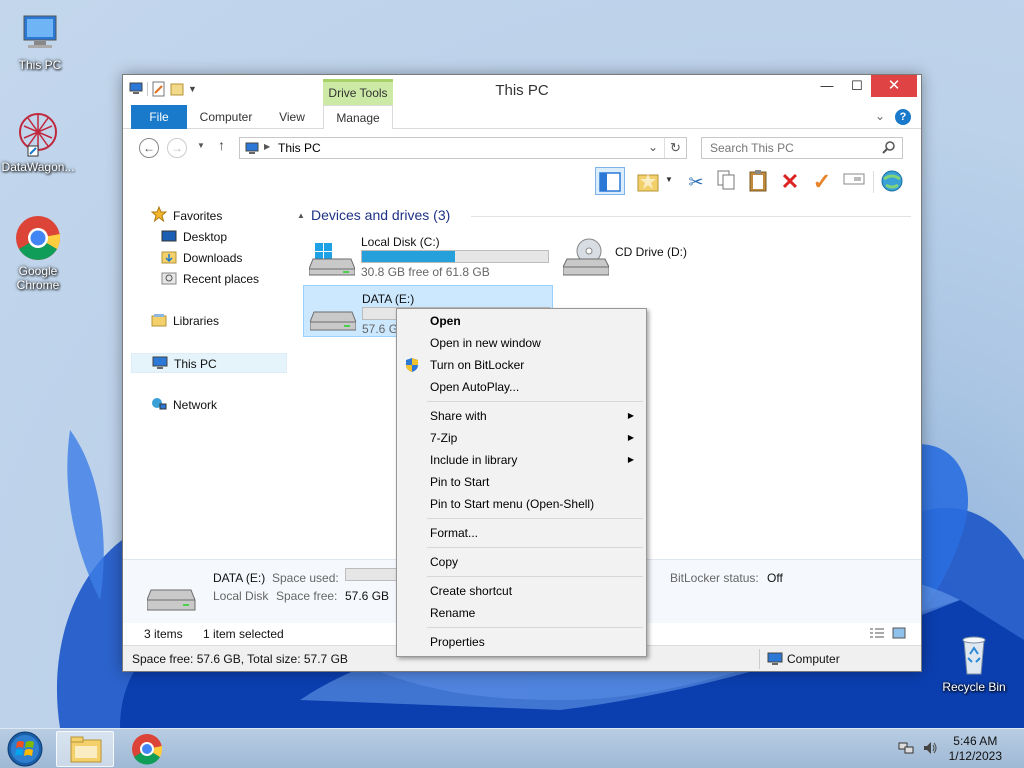  Describe the element at coordinates (521, 591) in the screenshot. I see `menu-item-create-shortcut: Create shortcut` at that location.